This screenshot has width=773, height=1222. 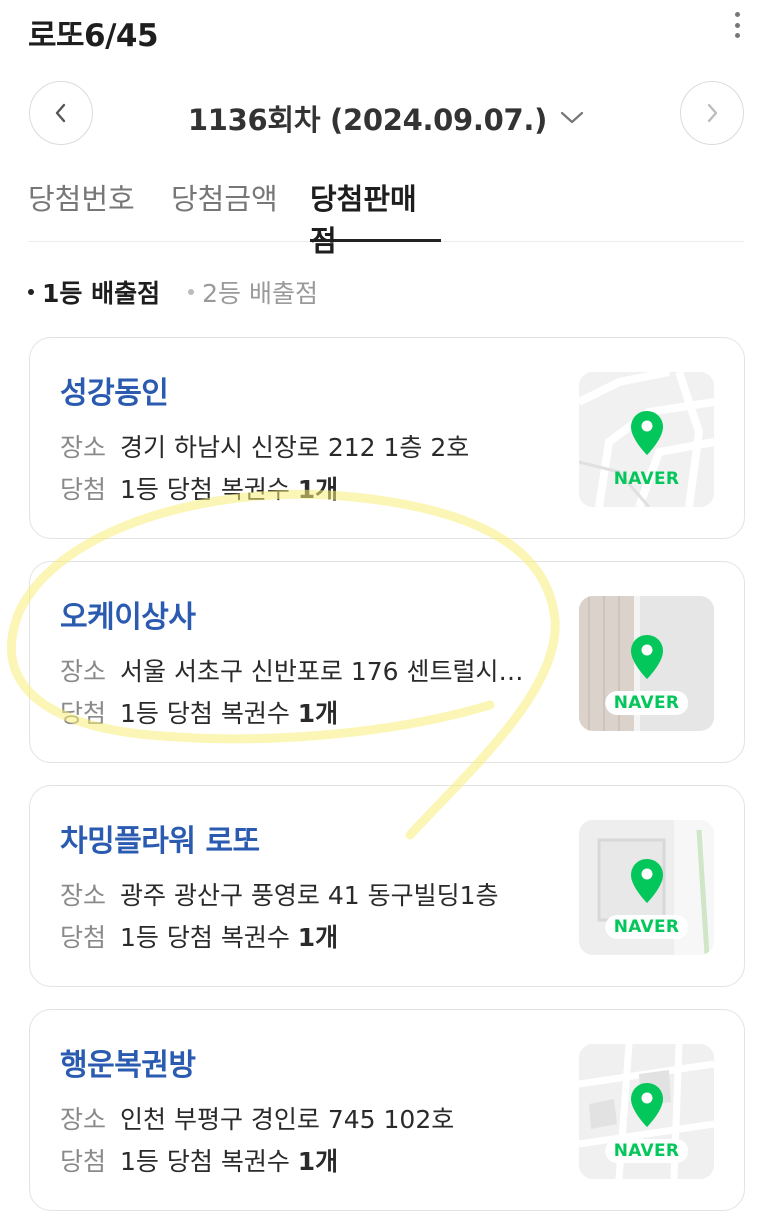 I want to click on subtab-second-prize-stores: 2등 배출점, so click(x=253, y=292).